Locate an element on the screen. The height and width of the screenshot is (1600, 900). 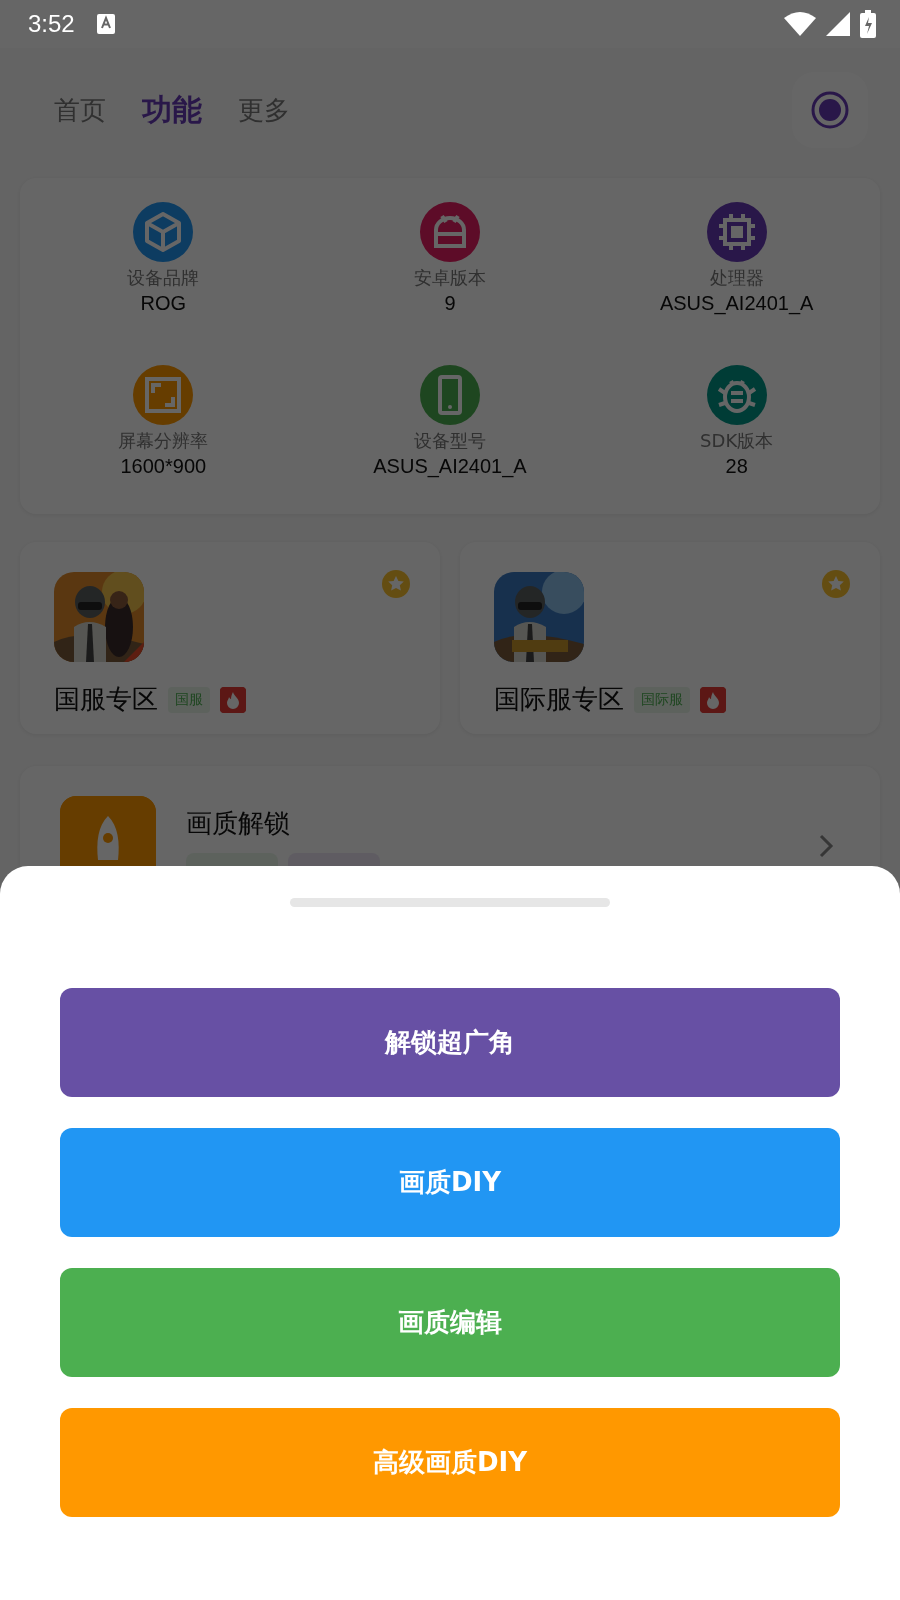
action-button: 画质编辑 is located at coordinates (450, 1322).